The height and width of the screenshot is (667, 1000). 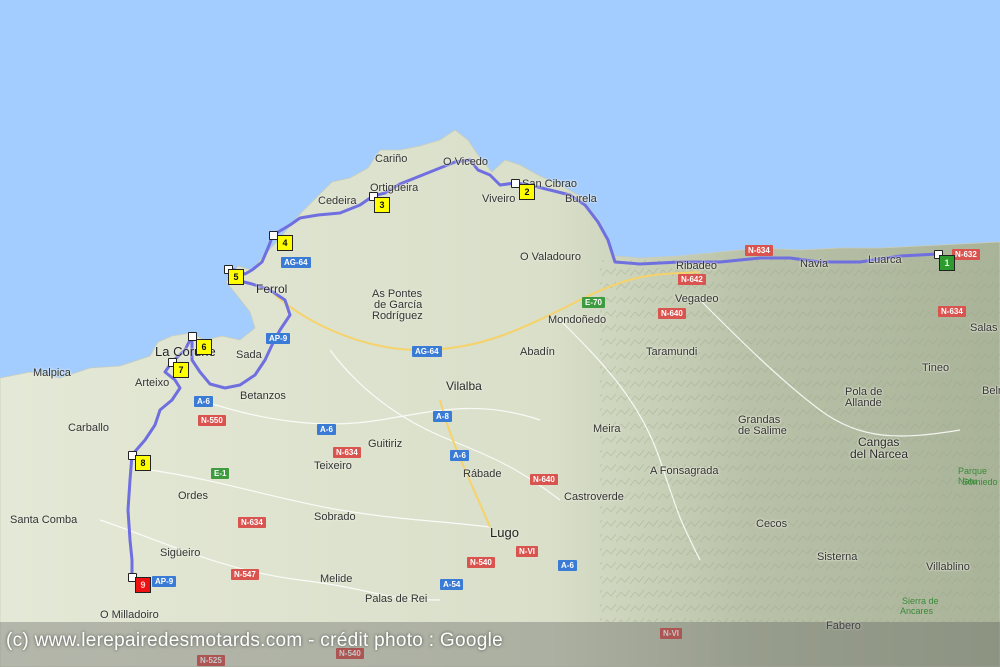 What do you see at coordinates (143, 463) in the screenshot?
I see `route-marker: 8` at bounding box center [143, 463].